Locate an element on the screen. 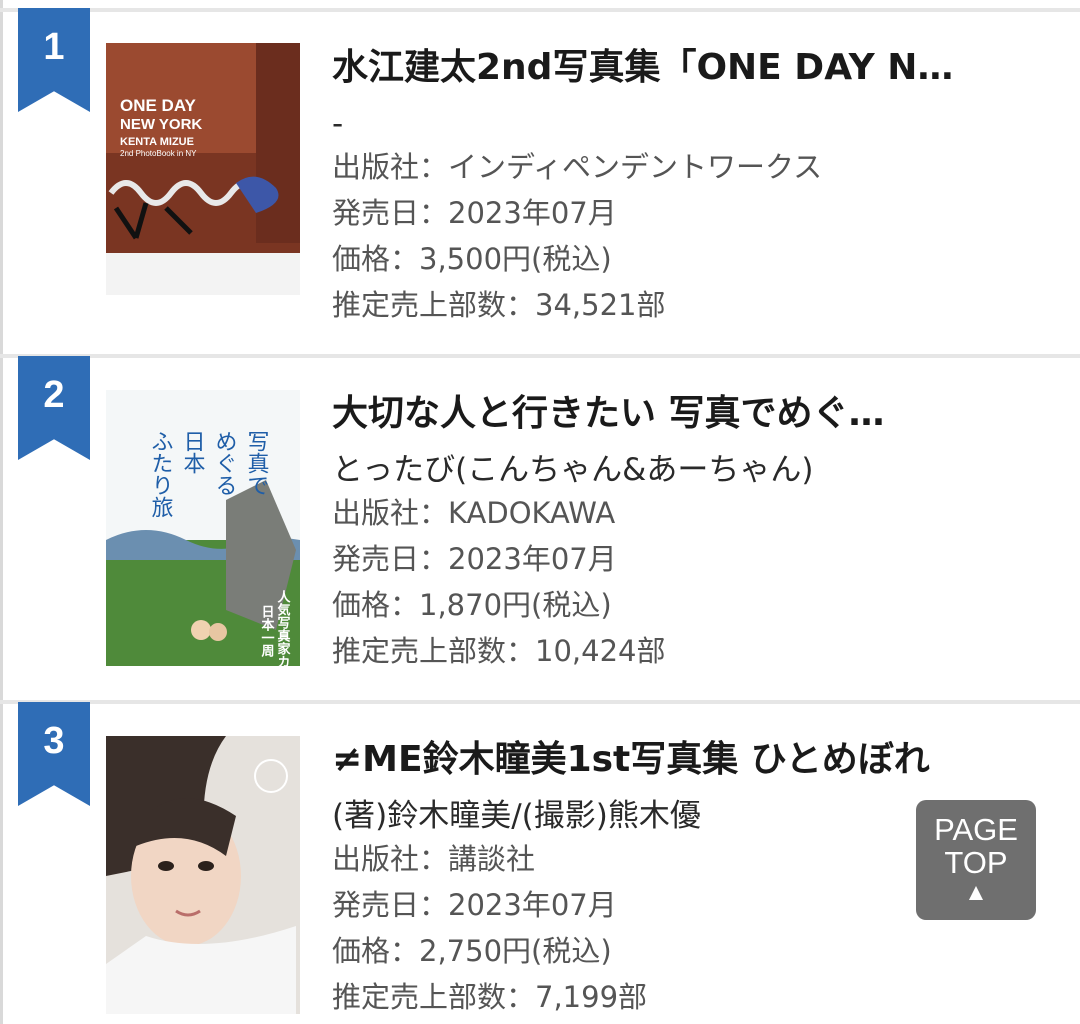 The image size is (1080, 1024). page-top-label-line1: PAGE is located at coordinates (976, 829).